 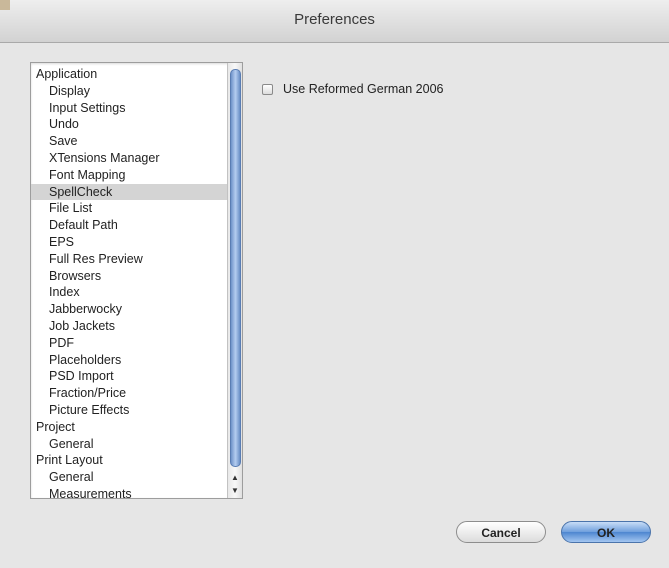 I want to click on category-item-application: Application, so click(x=129, y=74).